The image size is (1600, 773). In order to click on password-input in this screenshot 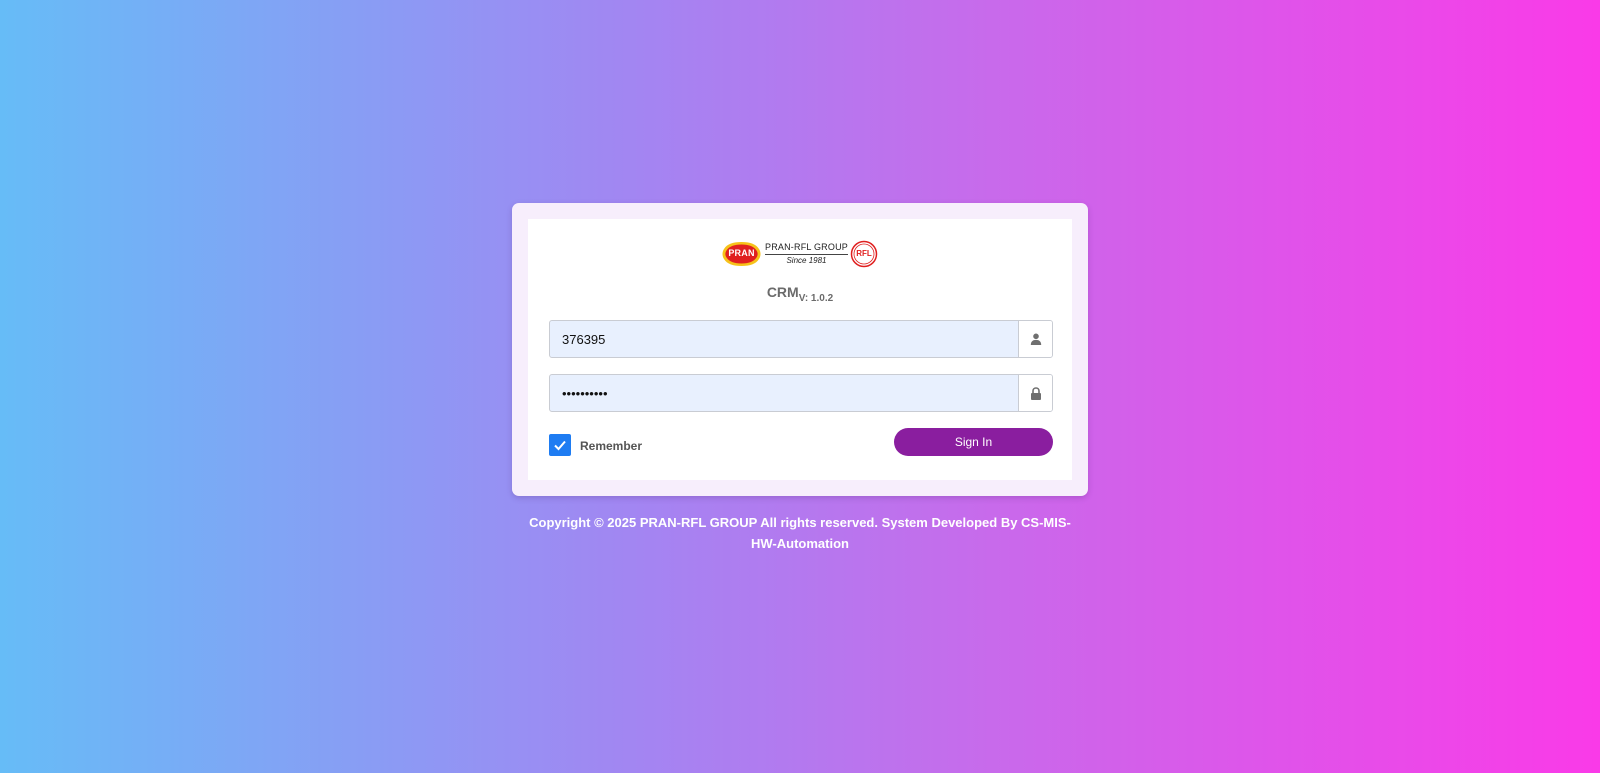, I will do `click(784, 393)`.